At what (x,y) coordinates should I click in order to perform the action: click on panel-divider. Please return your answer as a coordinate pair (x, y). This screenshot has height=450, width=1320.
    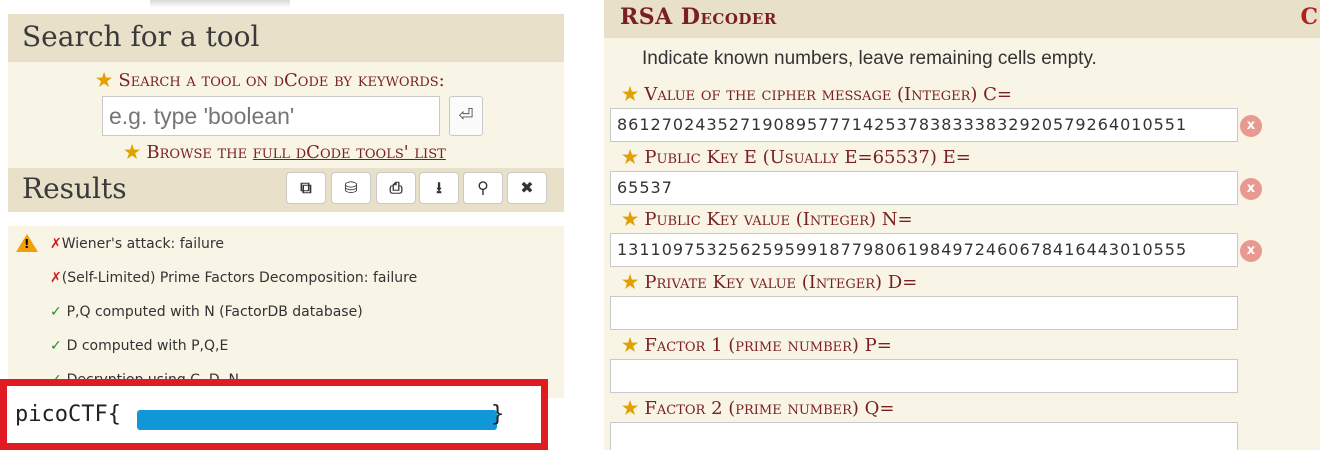
    Looking at the image, I should click on (592, 225).